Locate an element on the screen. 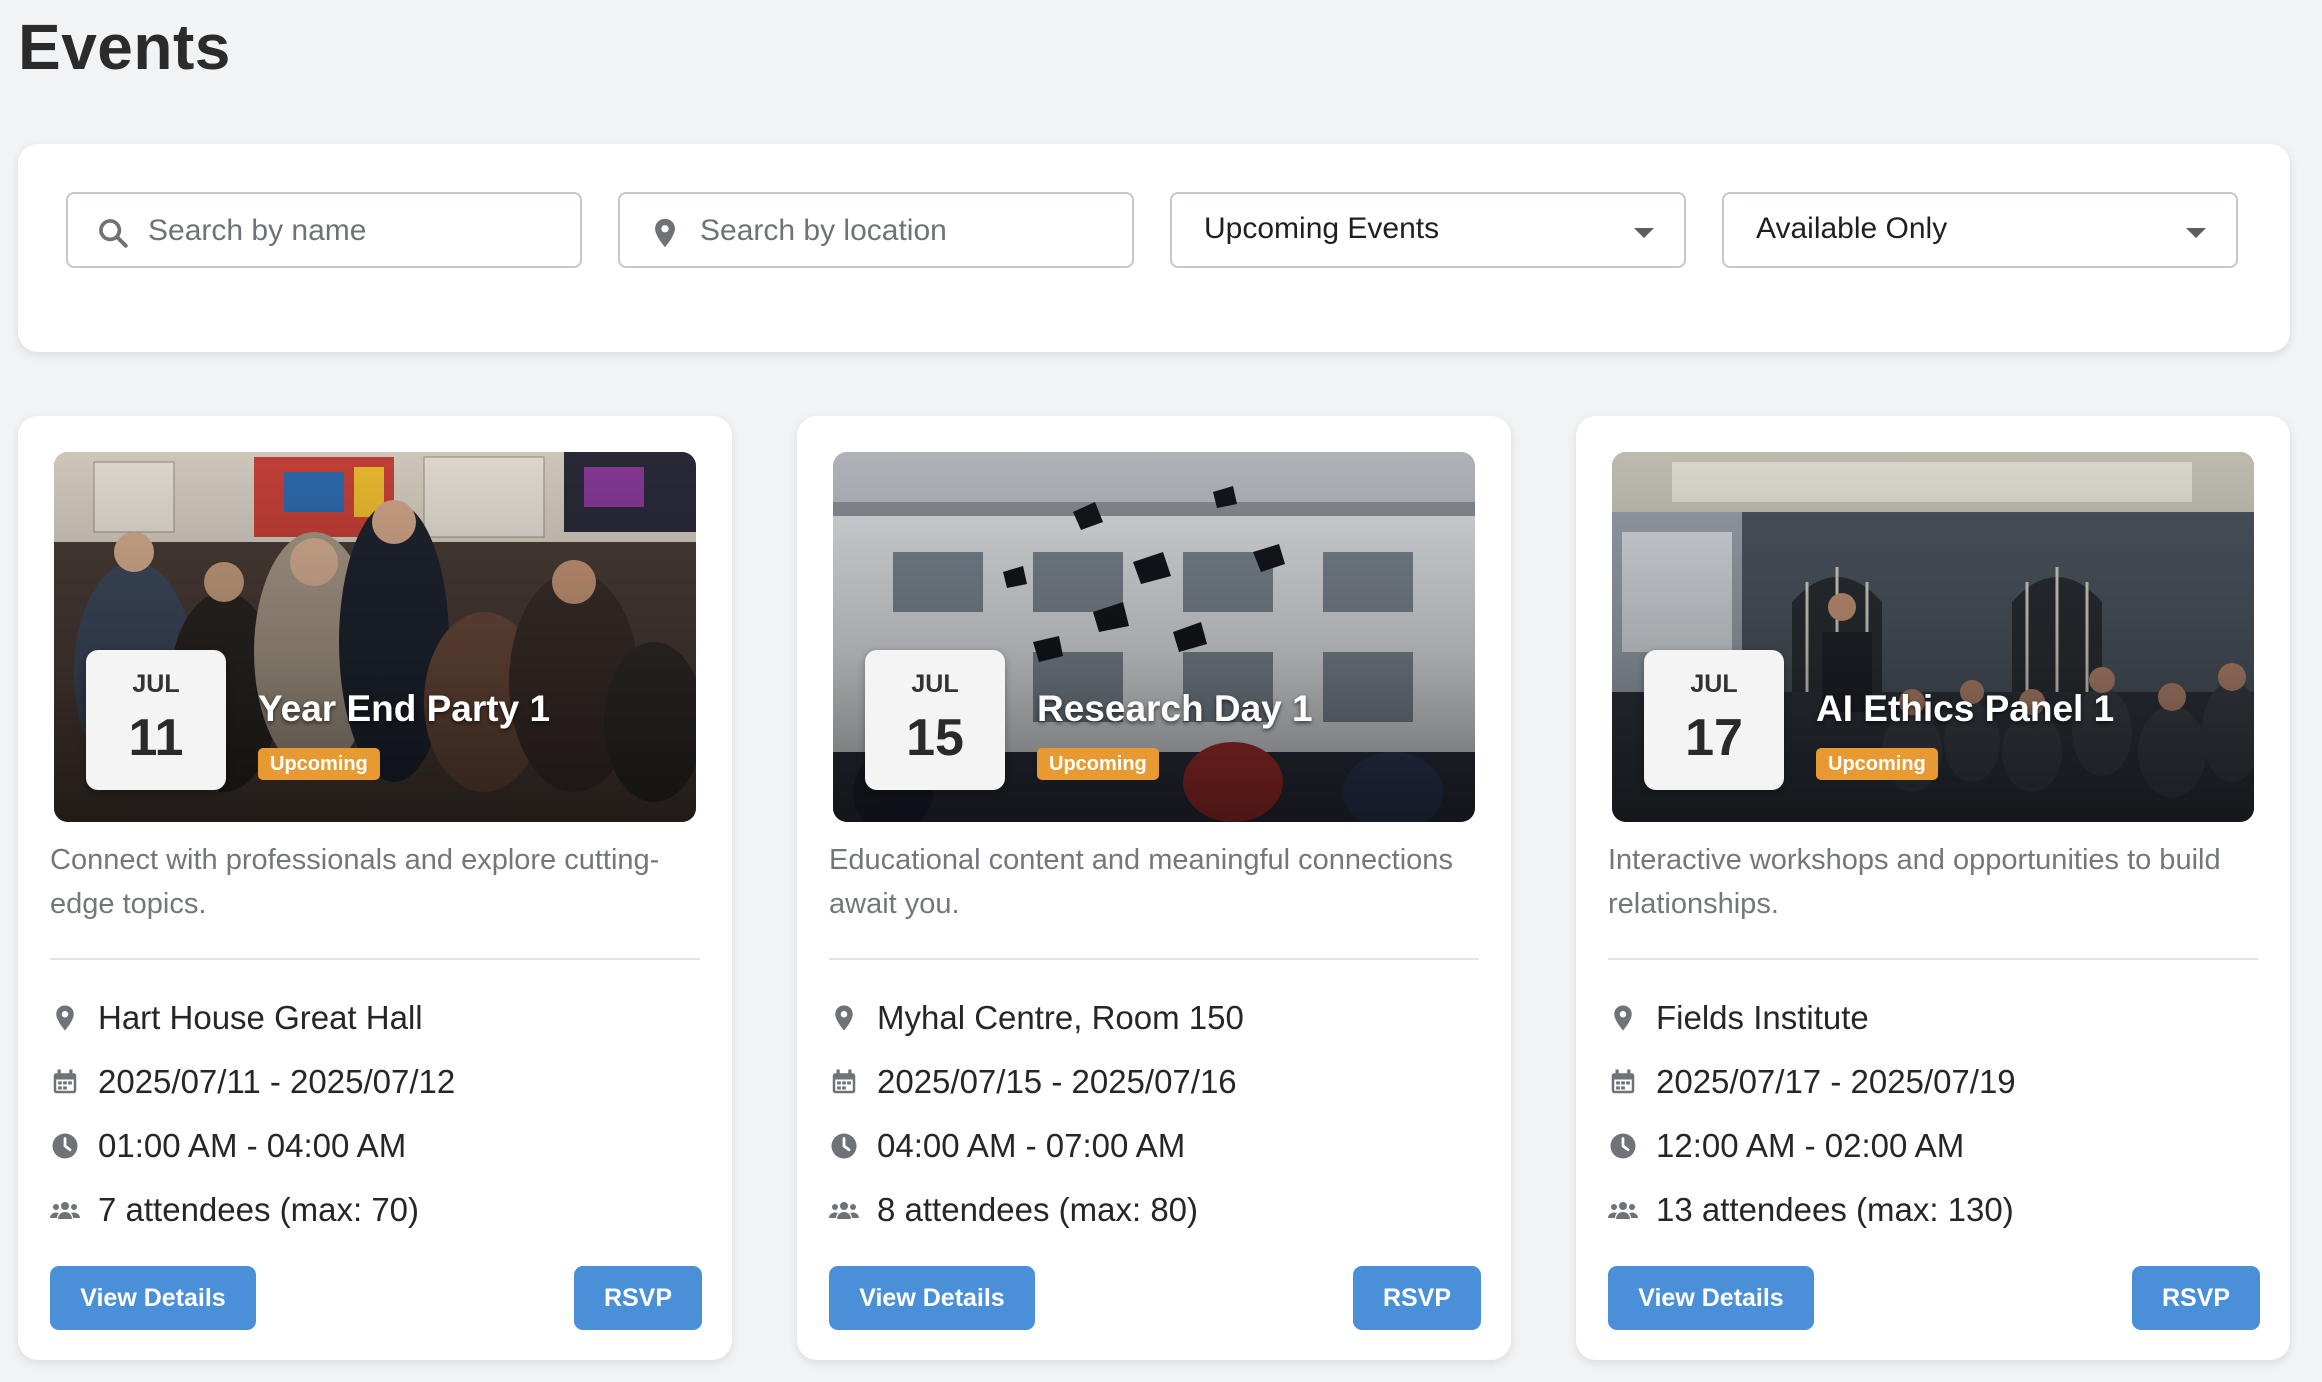 This screenshot has width=2322, height=1382. event-attendees: 8 attendees (max: 80) is located at coordinates (1013, 1210).